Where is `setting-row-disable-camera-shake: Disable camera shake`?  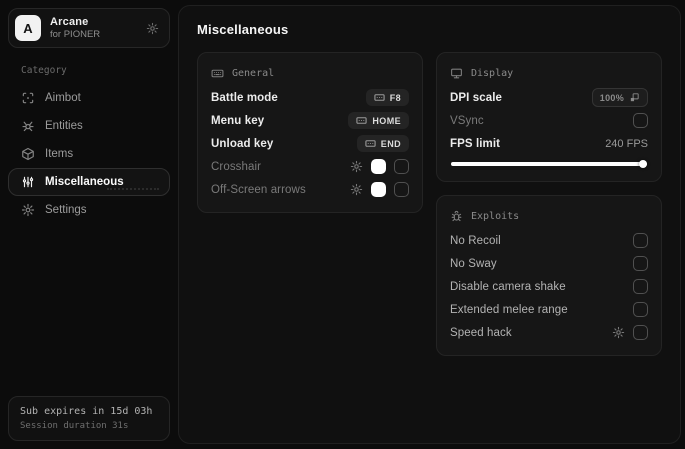 setting-row-disable-camera-shake: Disable camera shake is located at coordinates (549, 286).